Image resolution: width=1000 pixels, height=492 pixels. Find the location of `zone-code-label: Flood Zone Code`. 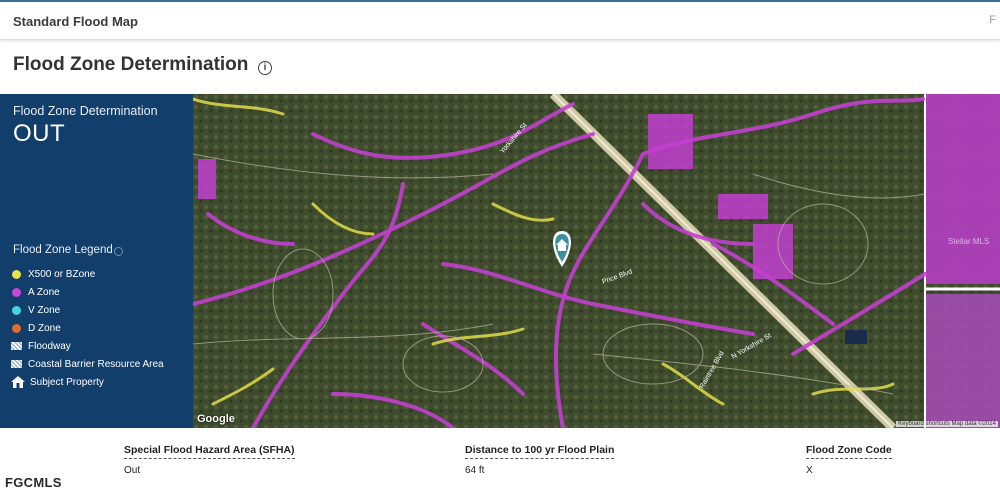

zone-code-label: Flood Zone Code is located at coordinates (849, 451).